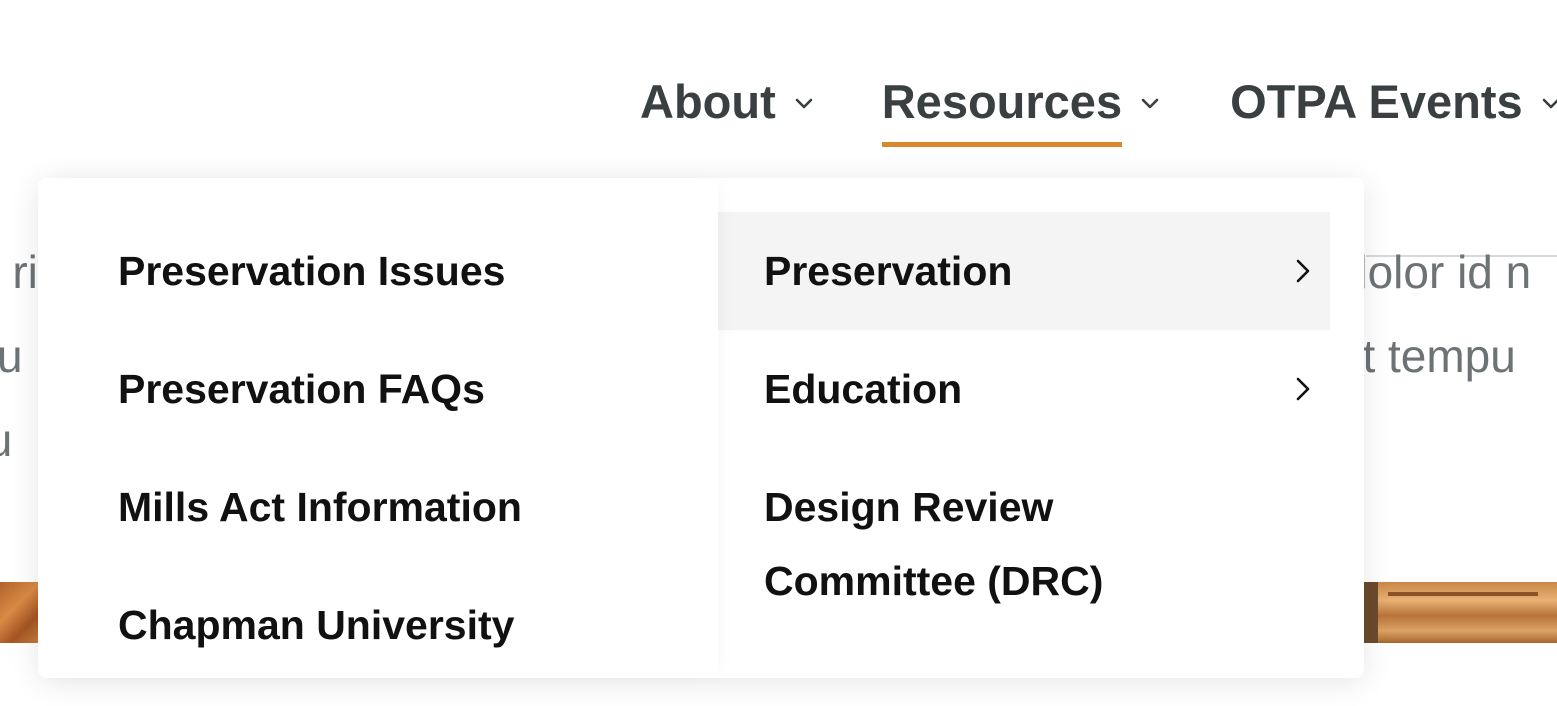  I want to click on nav-item-about: About, so click(727, 102).